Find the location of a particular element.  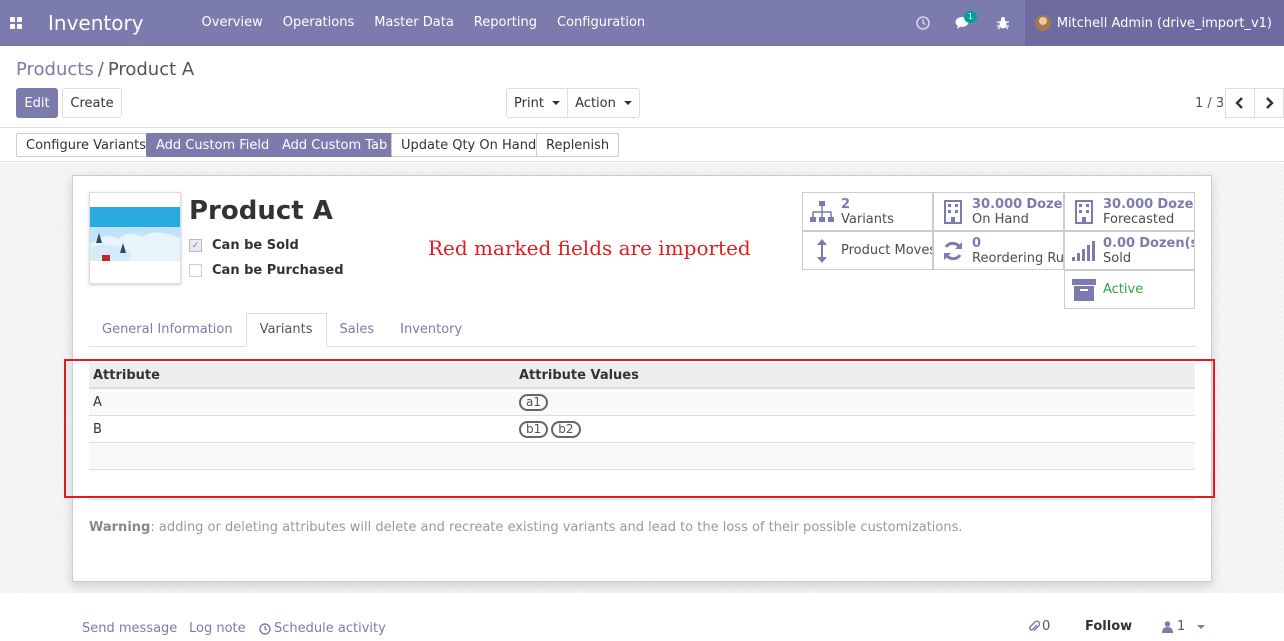

can-be-purchased-checkbox is located at coordinates (195, 270).